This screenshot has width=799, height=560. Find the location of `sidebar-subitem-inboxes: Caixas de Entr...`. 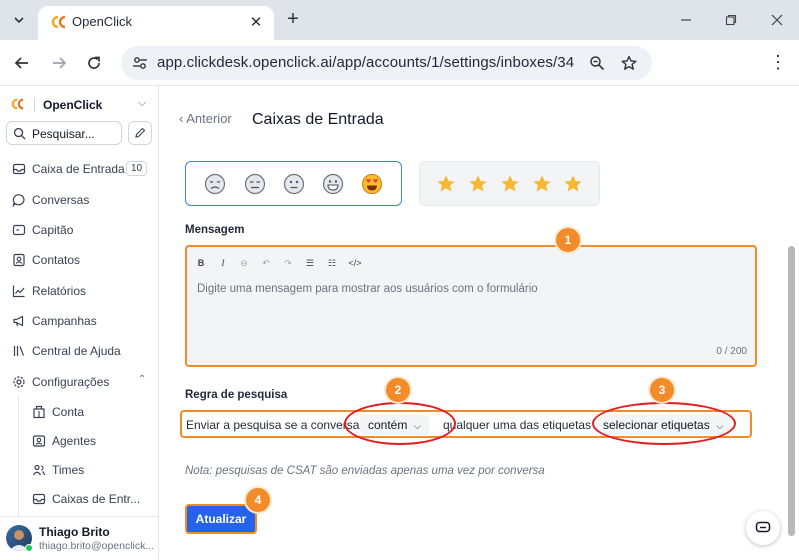

sidebar-subitem-inboxes: Caixas de Entr... is located at coordinates (90, 499).